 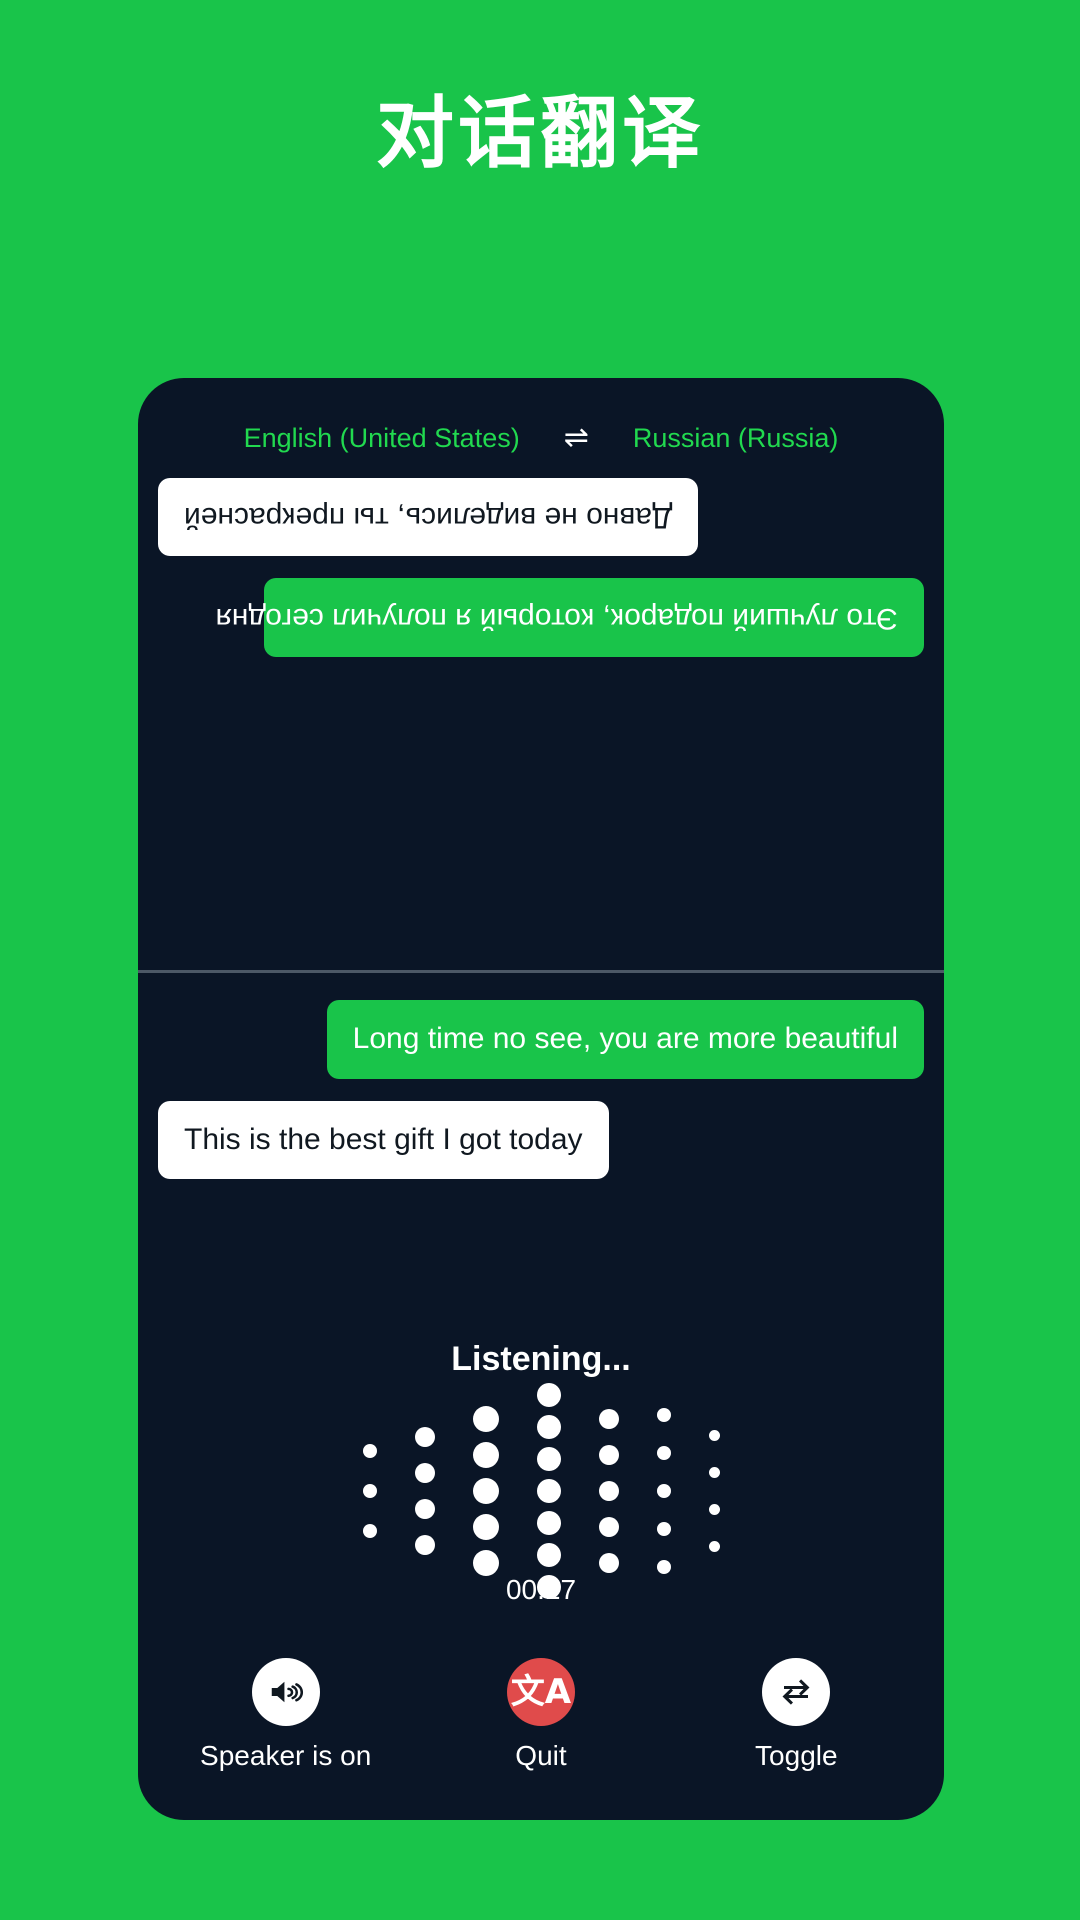 I want to click on page-title: 对话翻译, so click(x=539, y=134).